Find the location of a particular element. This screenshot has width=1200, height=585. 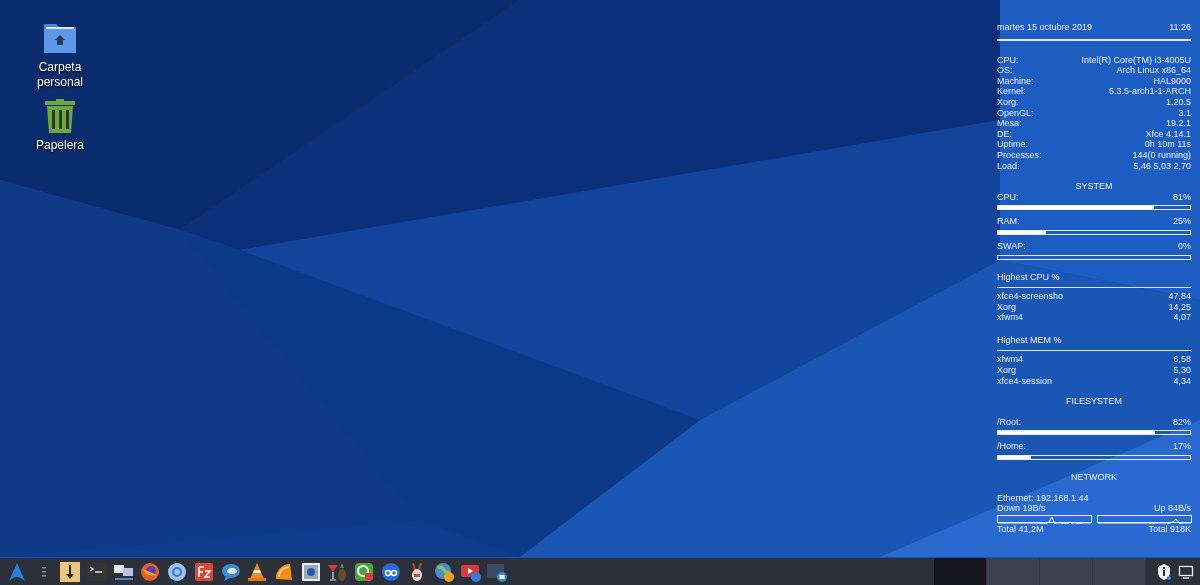

process-value: 47,84 is located at coordinates (1179, 296).